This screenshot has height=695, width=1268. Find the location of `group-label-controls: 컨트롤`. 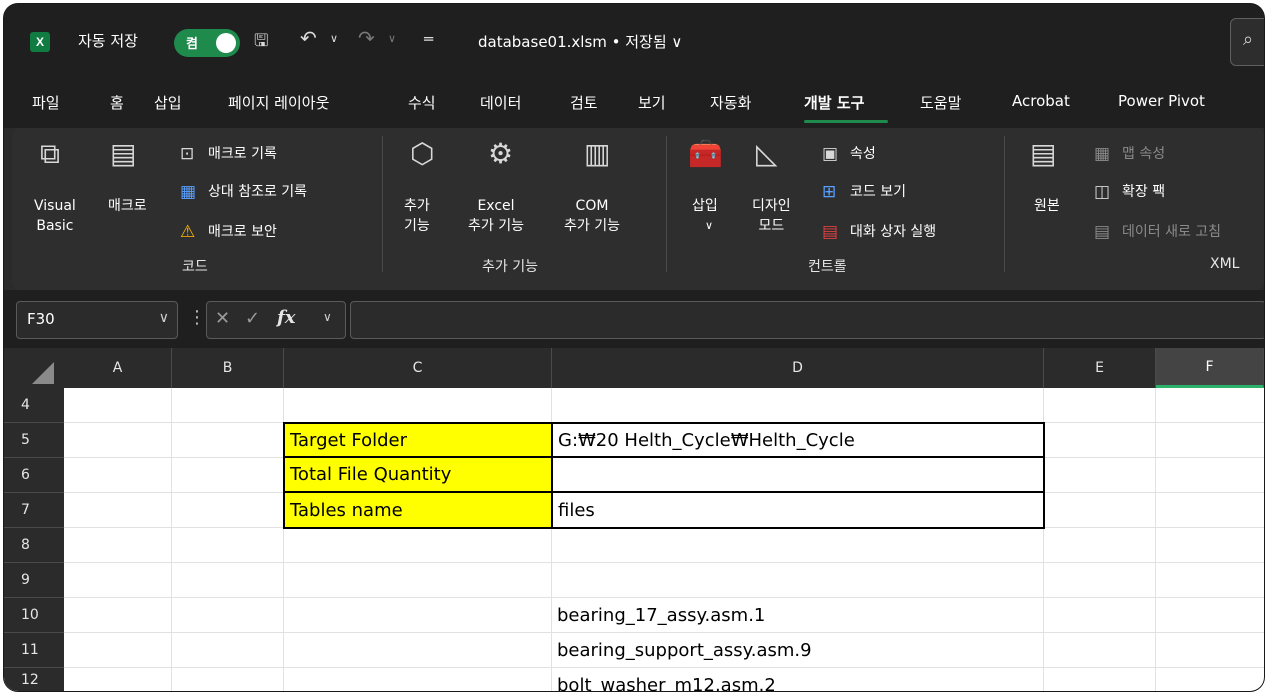

group-label-controls: 컨트롤 is located at coordinates (827, 267).